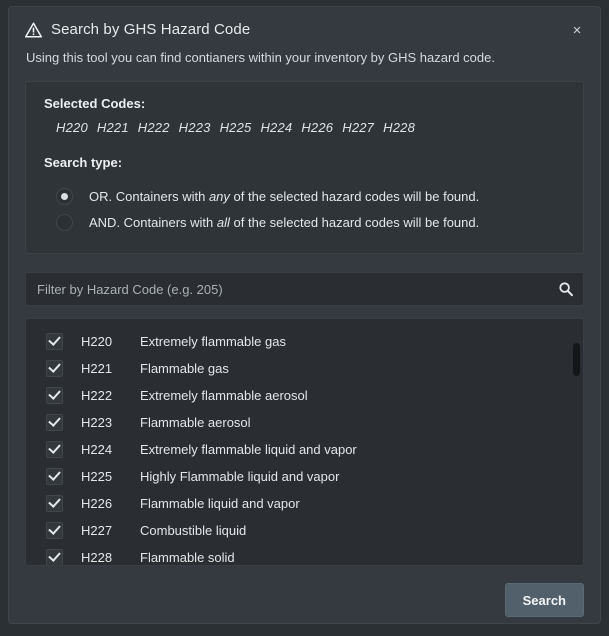 This screenshot has width=609, height=636. Describe the element at coordinates (184, 368) in the screenshot. I see `list-item-description: Flammable gas` at that location.